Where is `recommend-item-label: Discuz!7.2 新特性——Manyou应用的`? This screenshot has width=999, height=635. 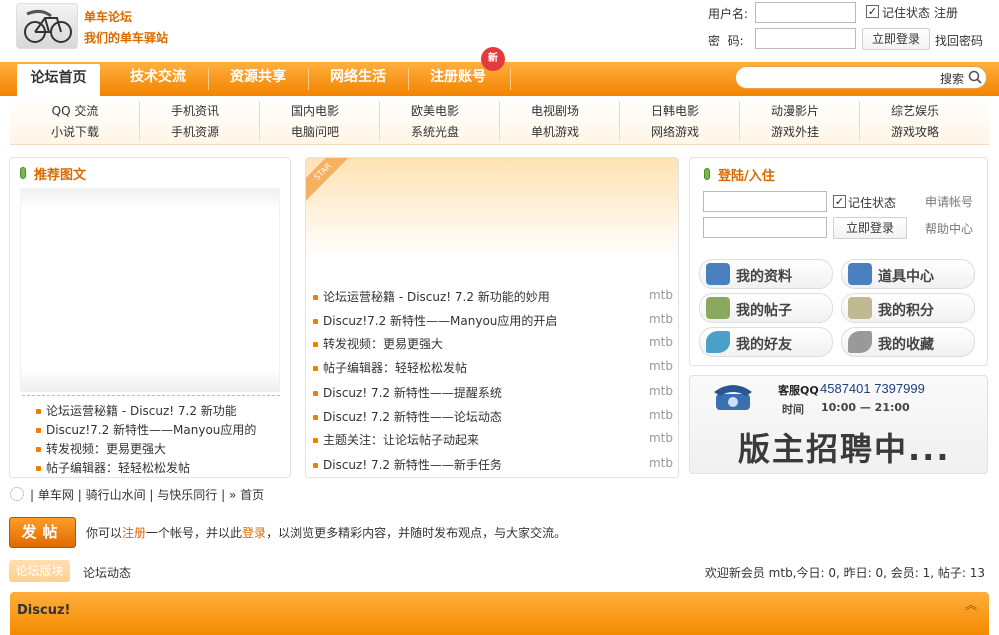
recommend-item-label: Discuz!7.2 新特性——Manyou应用的 is located at coordinates (151, 430).